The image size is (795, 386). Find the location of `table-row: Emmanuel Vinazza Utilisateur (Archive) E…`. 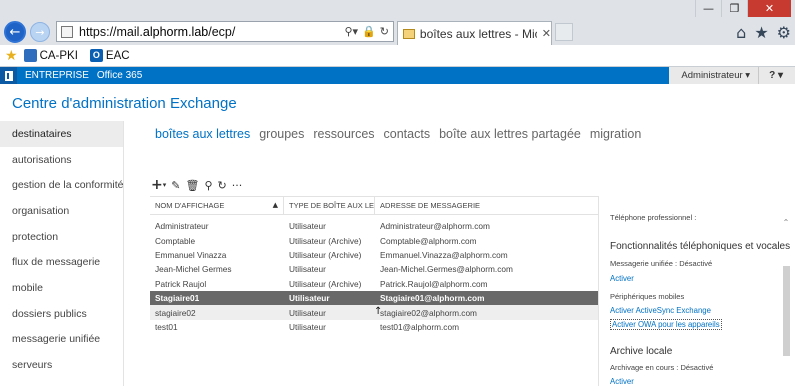

table-row: Emmanuel Vinazza Utilisateur (Archive) E… is located at coordinates (374, 255).